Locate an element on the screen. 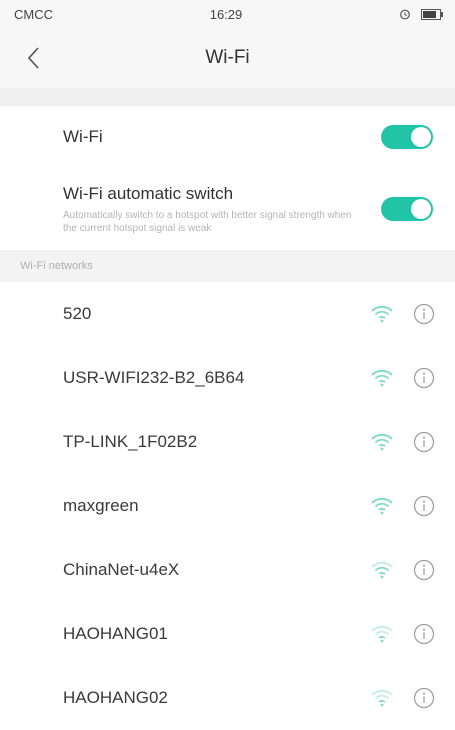 Image resolution: width=455 pixels, height=730 pixels. alarm-icon is located at coordinates (405, 14).